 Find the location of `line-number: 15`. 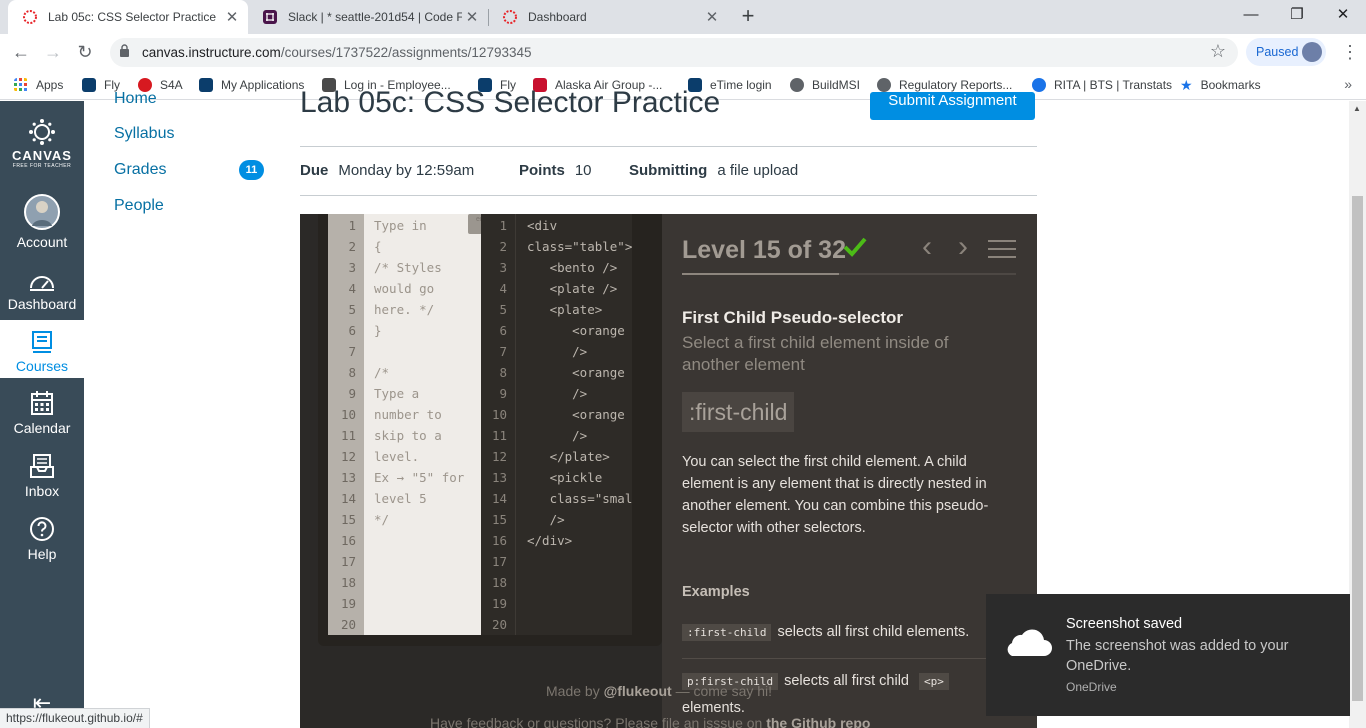

line-number: 15 is located at coordinates (499, 519).